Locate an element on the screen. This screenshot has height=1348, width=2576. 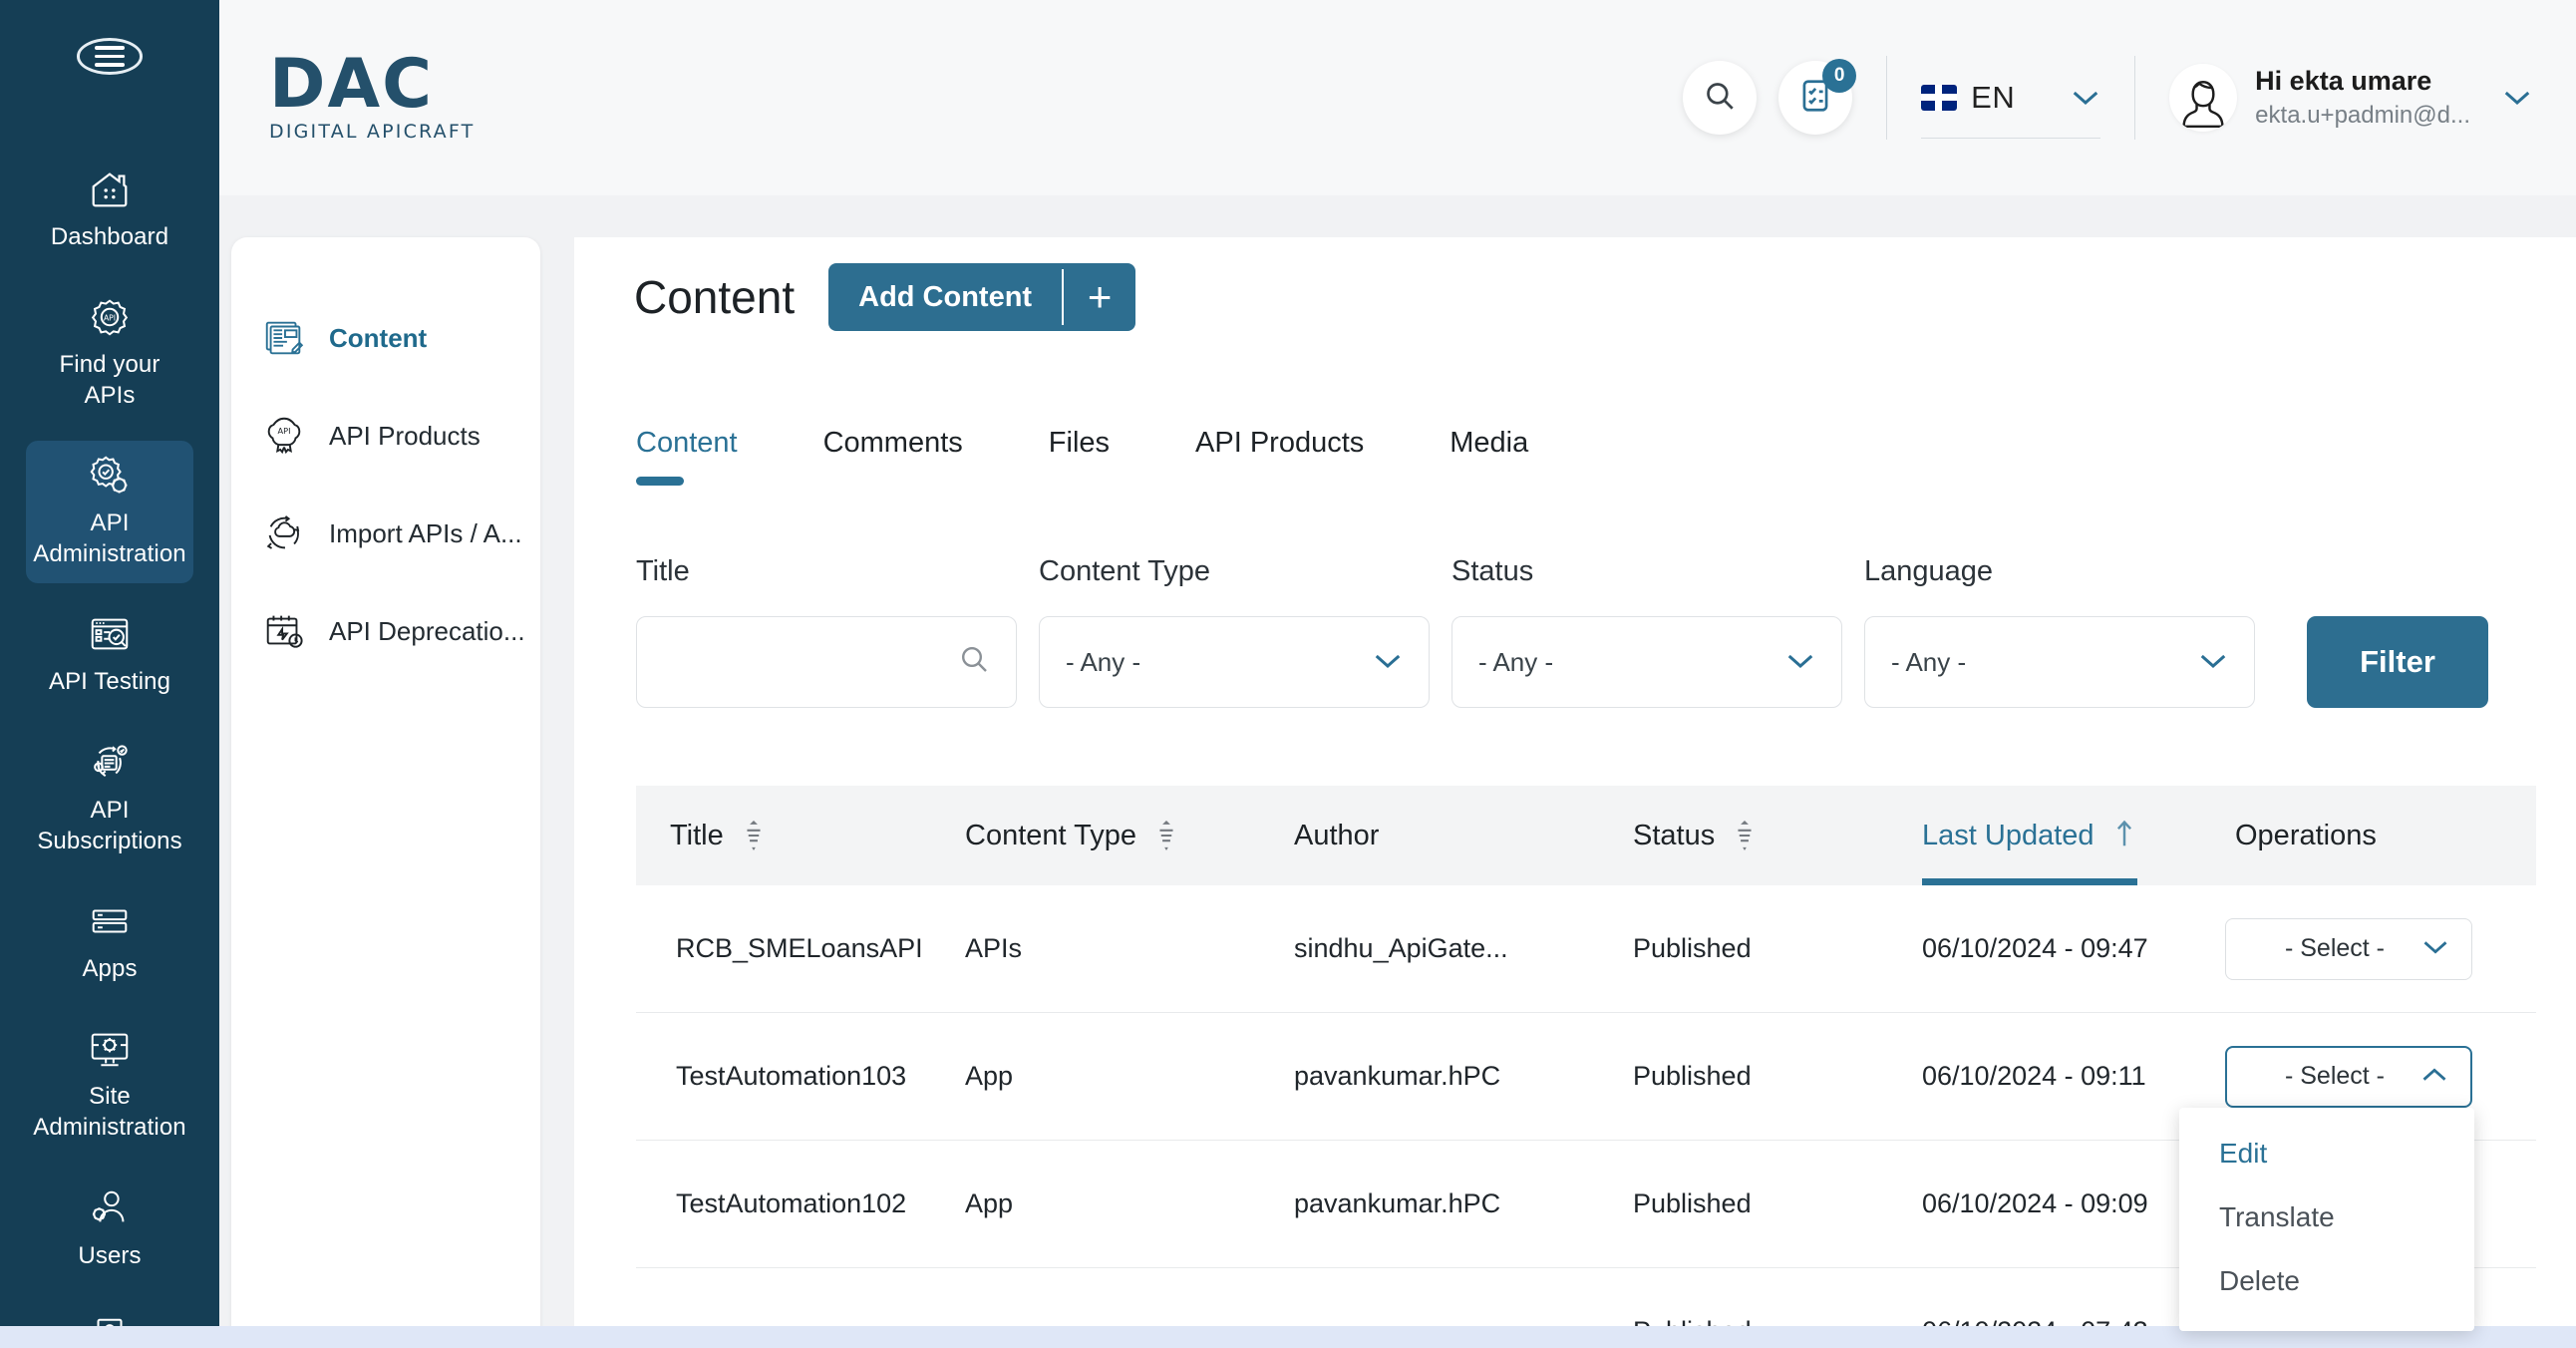
site-administration-icon is located at coordinates (110, 1049).